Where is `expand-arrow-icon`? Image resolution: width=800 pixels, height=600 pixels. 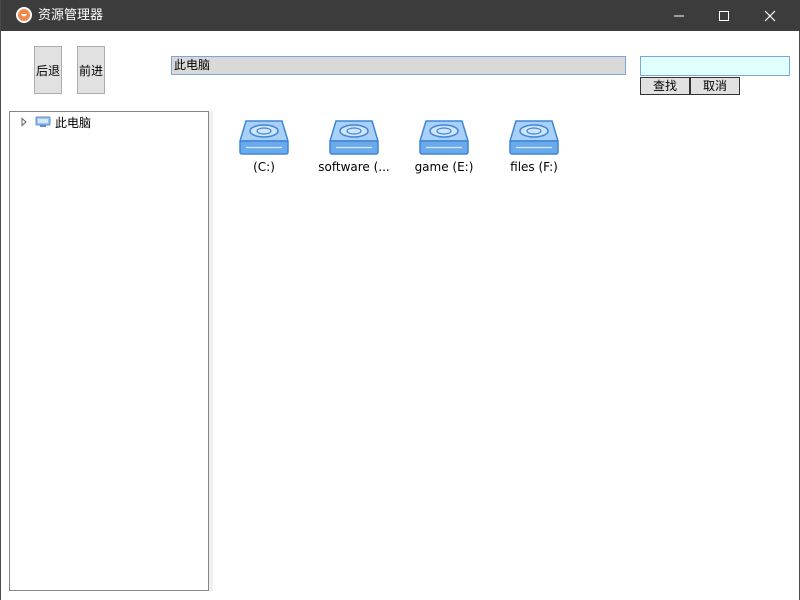
expand-arrow-icon is located at coordinates (24, 122).